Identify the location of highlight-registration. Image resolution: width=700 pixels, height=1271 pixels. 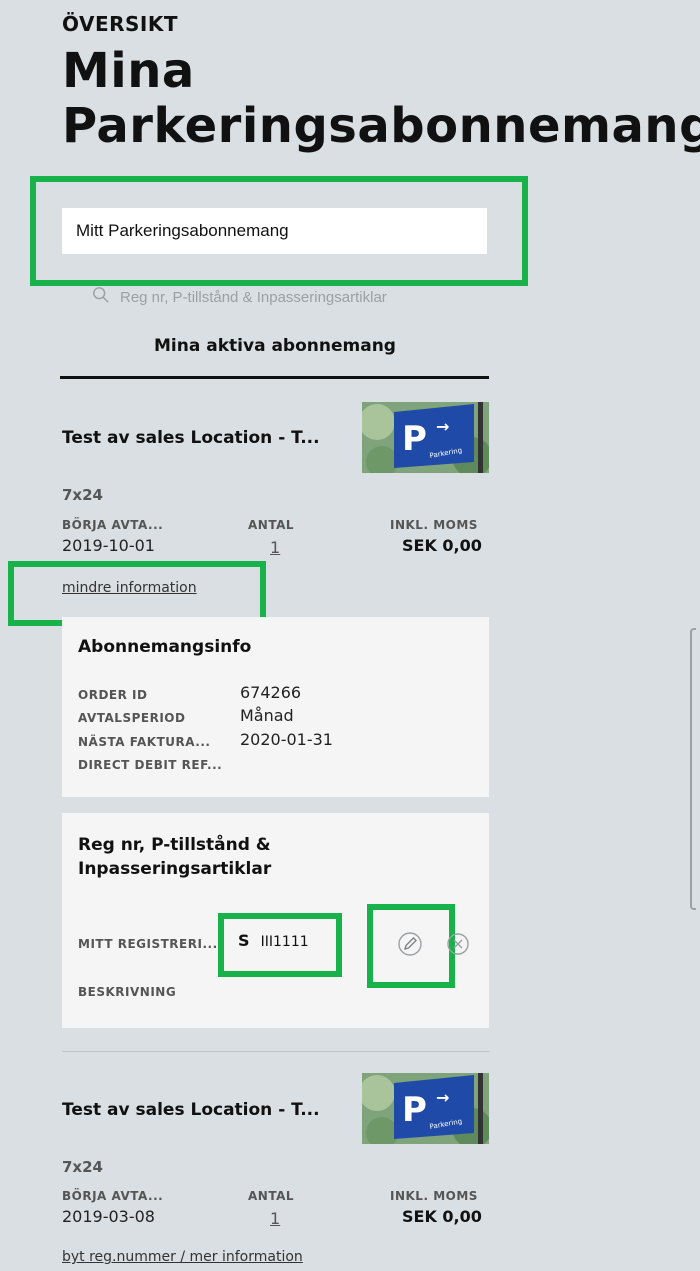
(280, 945).